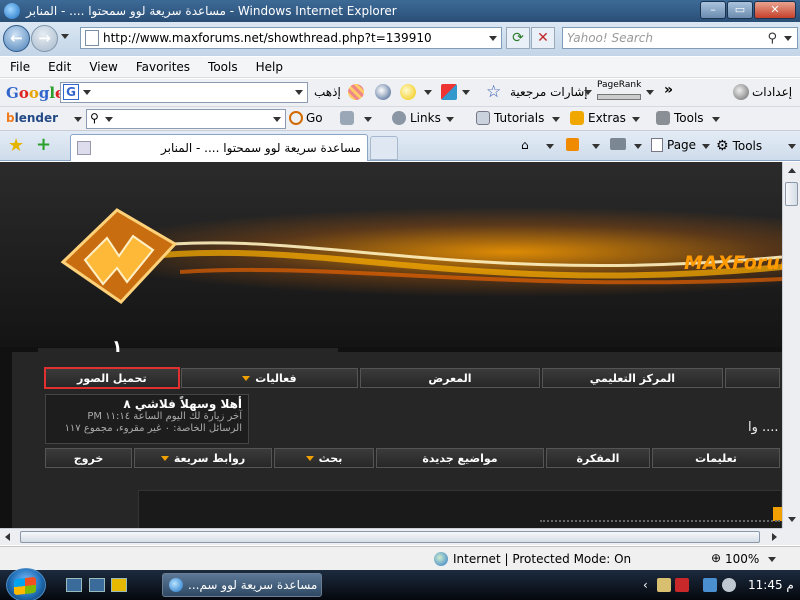 The width and height of the screenshot is (800, 600). Describe the element at coordinates (733, 263) in the screenshot. I see `site-brand: MAXForums` at that location.